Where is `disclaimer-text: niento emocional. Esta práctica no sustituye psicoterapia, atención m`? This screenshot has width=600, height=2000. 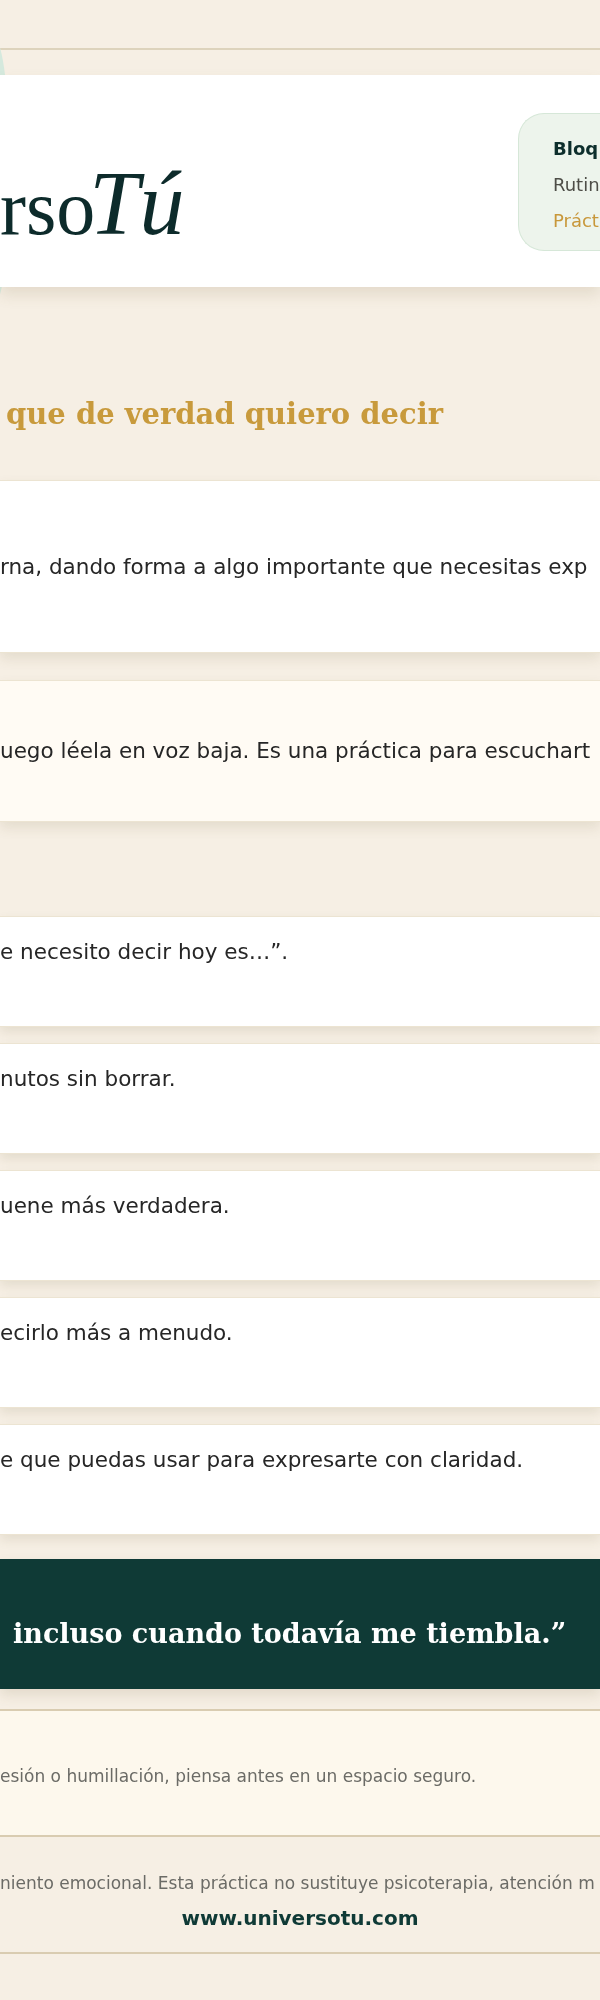 disclaimer-text: niento emocional. Esta práctica no sustituye psicoterapia, atención m is located at coordinates (297, 1883).